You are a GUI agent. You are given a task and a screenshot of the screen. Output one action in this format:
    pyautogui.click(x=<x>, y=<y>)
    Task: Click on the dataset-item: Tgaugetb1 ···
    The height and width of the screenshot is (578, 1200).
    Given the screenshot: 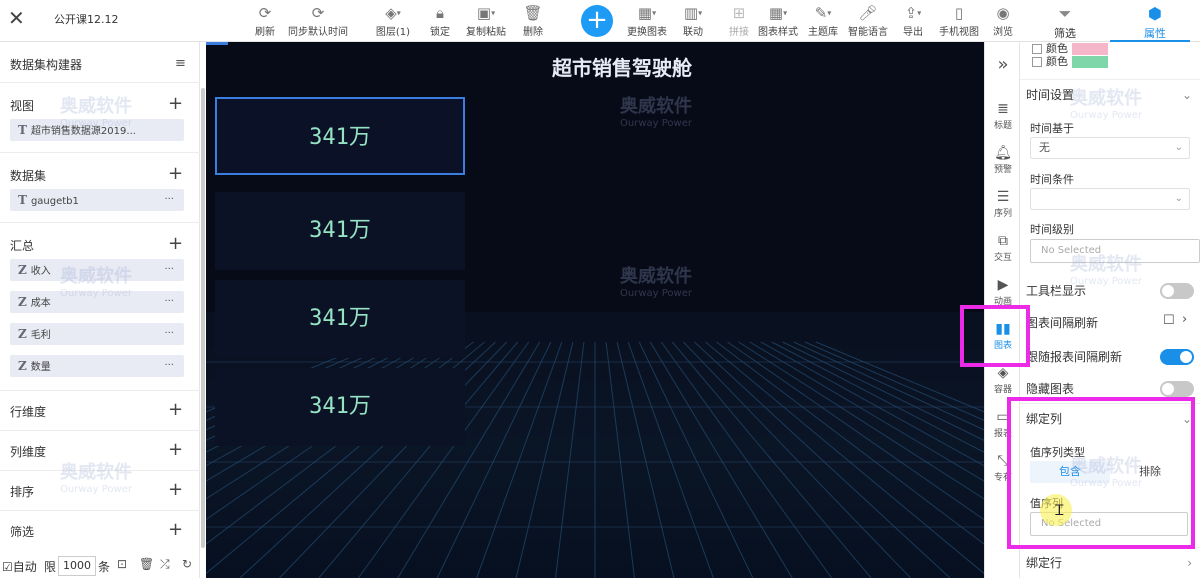 What is the action you would take?
    pyautogui.click(x=97, y=200)
    